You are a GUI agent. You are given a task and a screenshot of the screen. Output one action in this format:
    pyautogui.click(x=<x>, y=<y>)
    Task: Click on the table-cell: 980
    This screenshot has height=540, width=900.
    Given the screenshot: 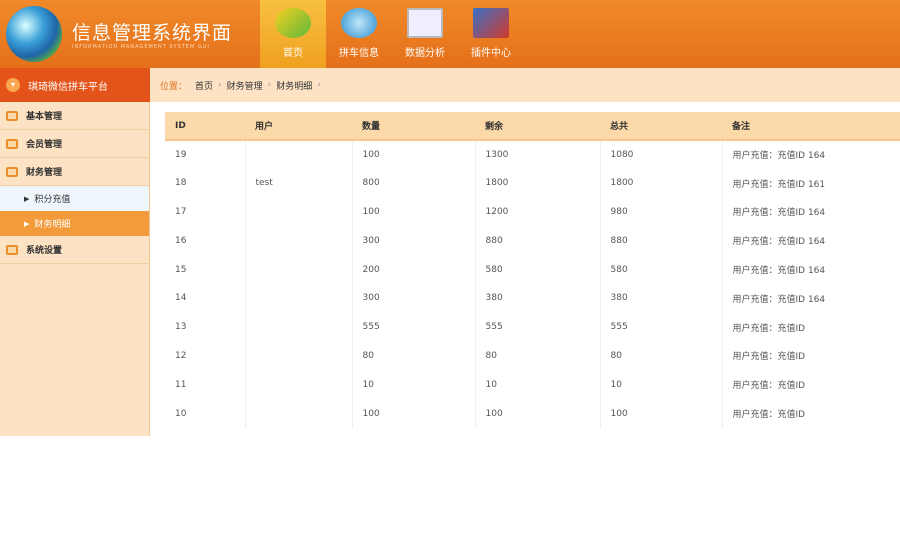 What is the action you would take?
    pyautogui.click(x=661, y=212)
    